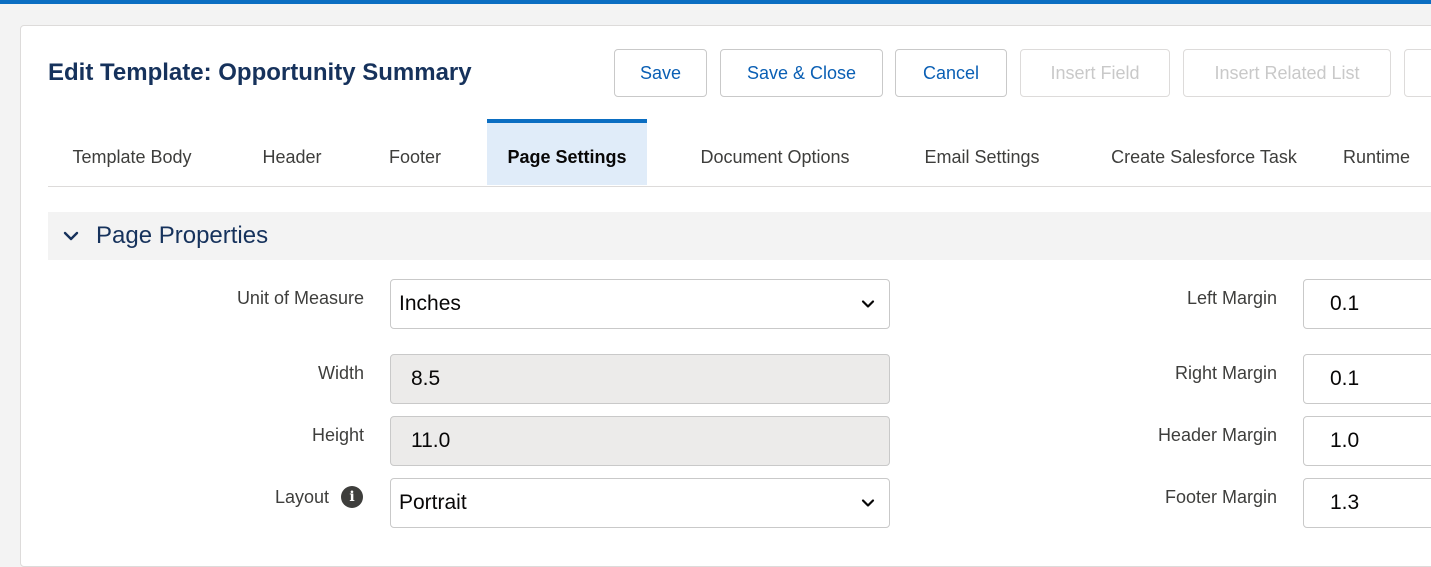 This screenshot has width=1431, height=567. Describe the element at coordinates (1417, 73) in the screenshot. I see `more-actions-button` at that location.